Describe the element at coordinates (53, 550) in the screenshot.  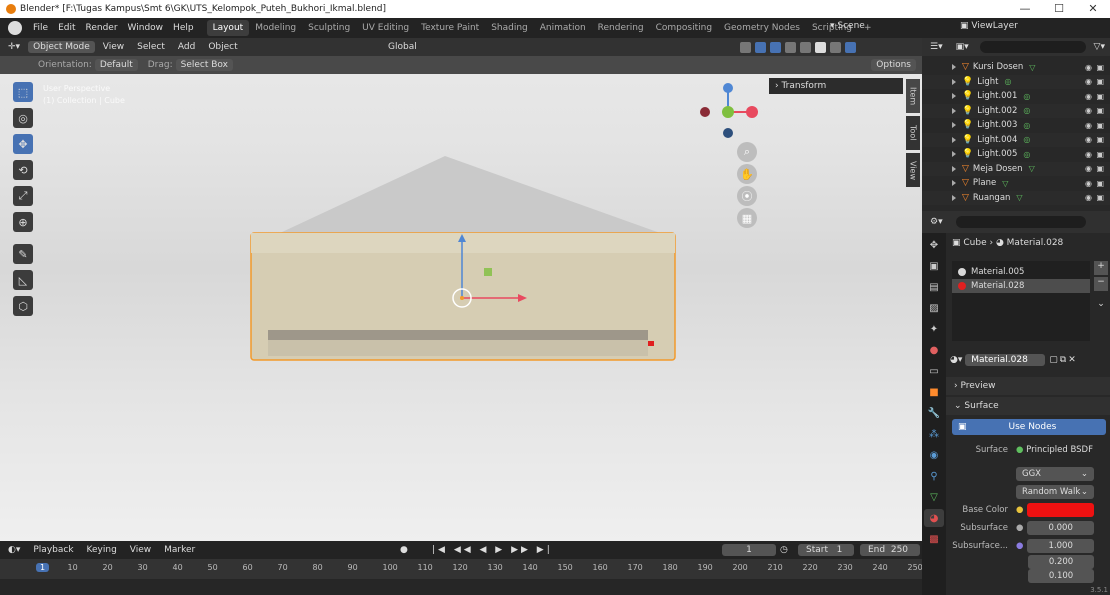
I see `menu-playback: Playback` at that location.